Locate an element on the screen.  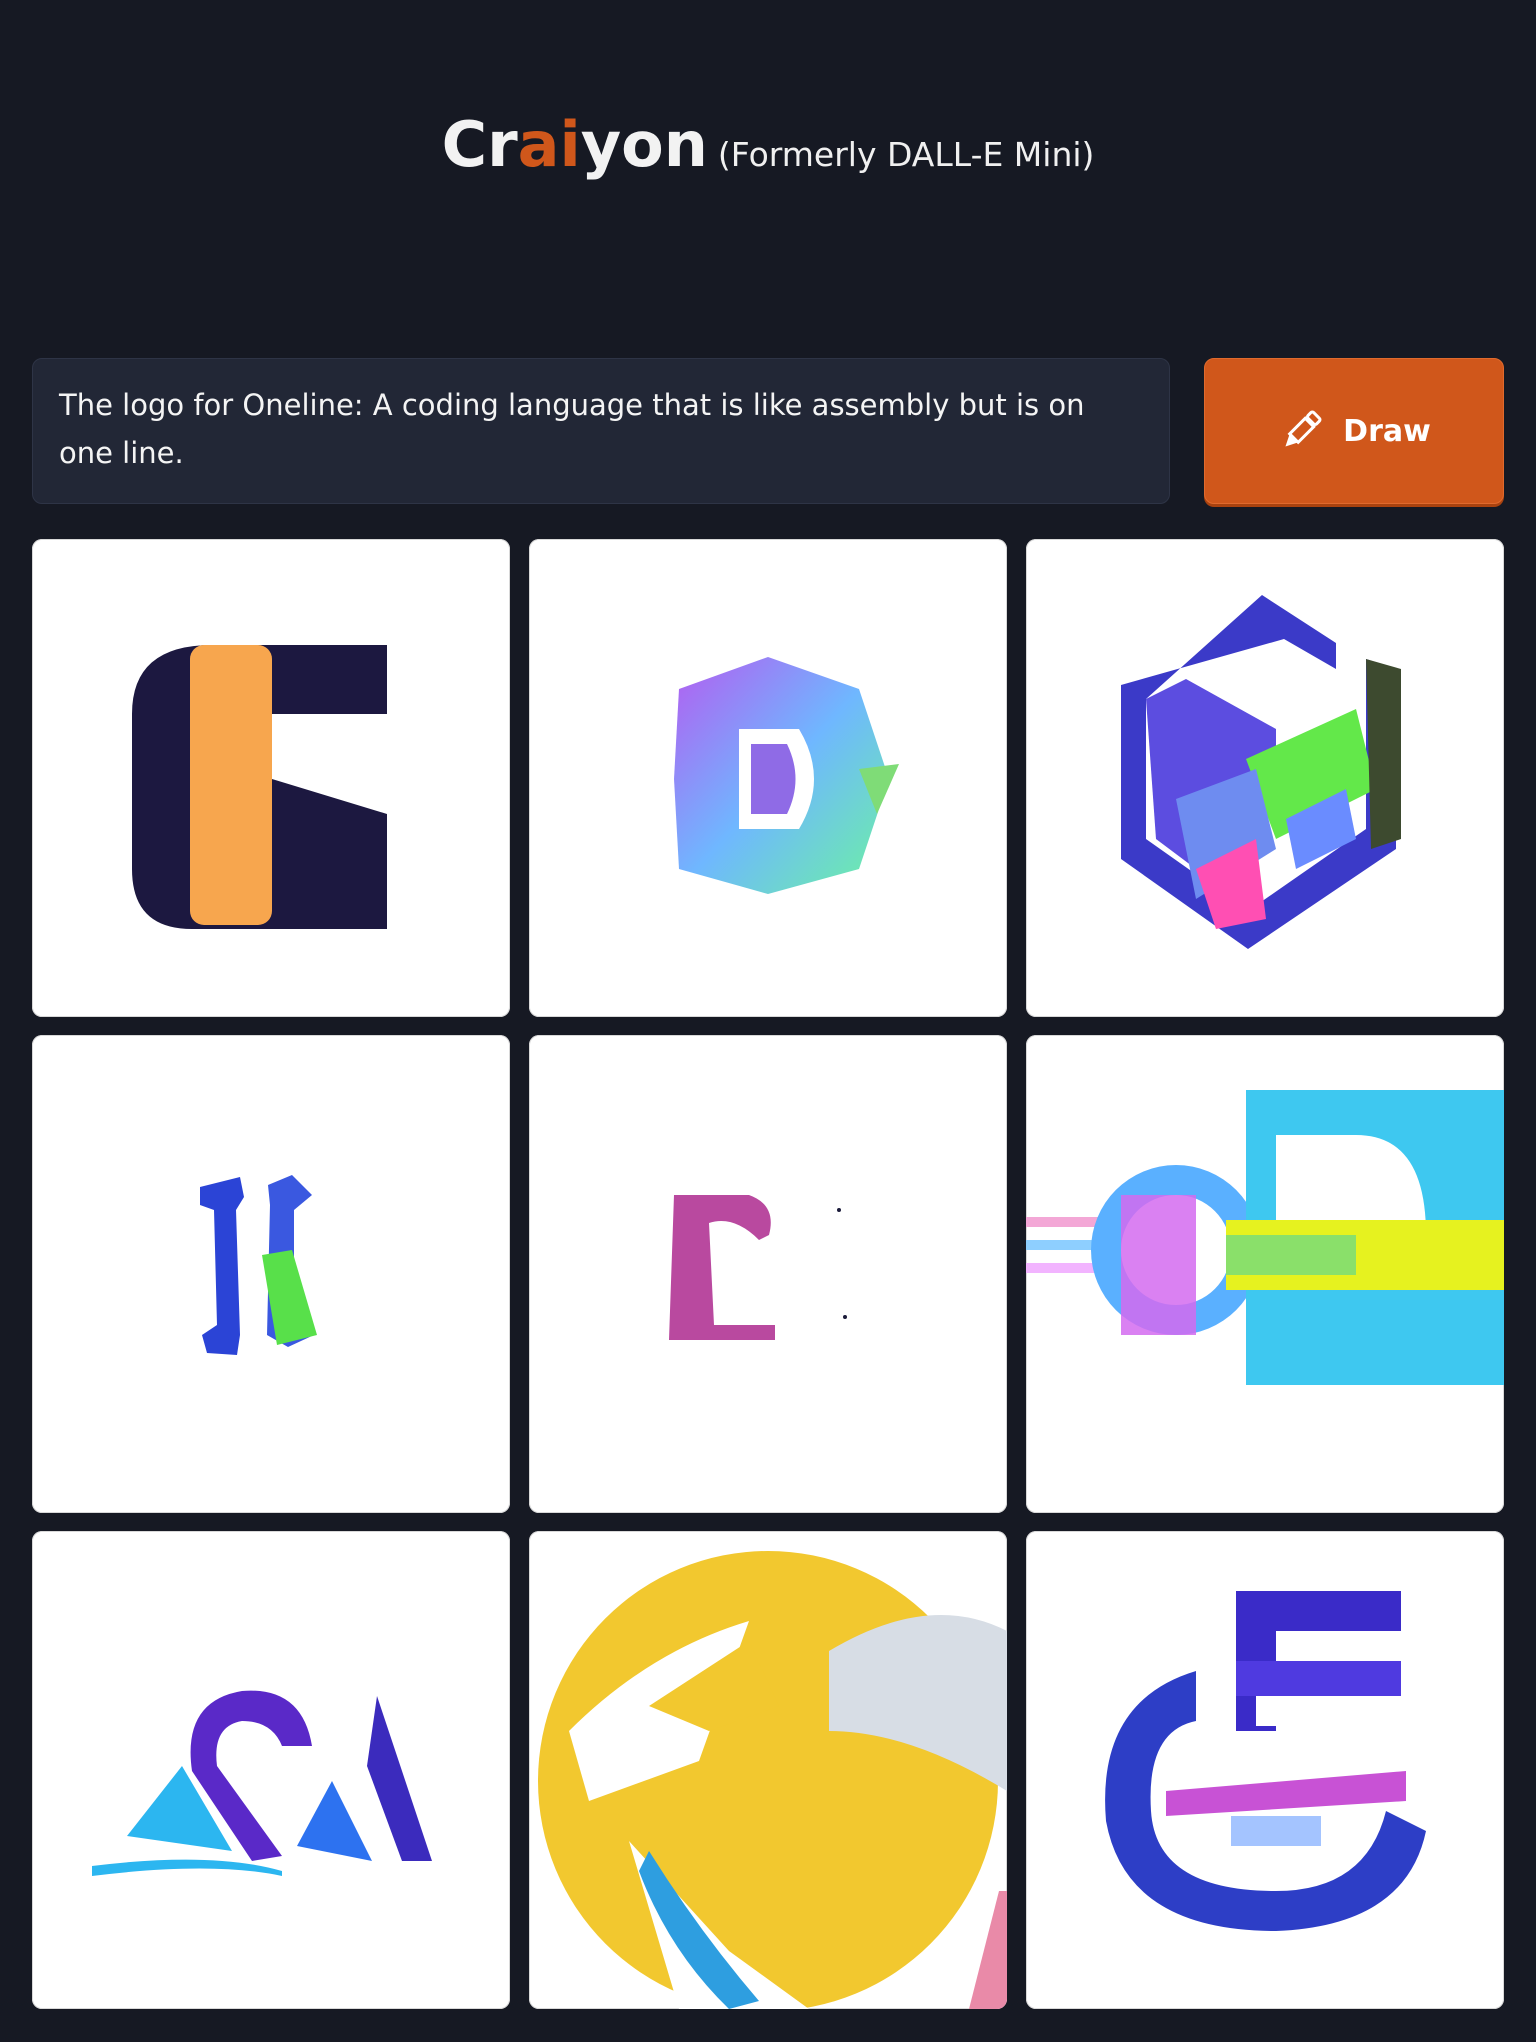
prompt-input is located at coordinates (601, 431).